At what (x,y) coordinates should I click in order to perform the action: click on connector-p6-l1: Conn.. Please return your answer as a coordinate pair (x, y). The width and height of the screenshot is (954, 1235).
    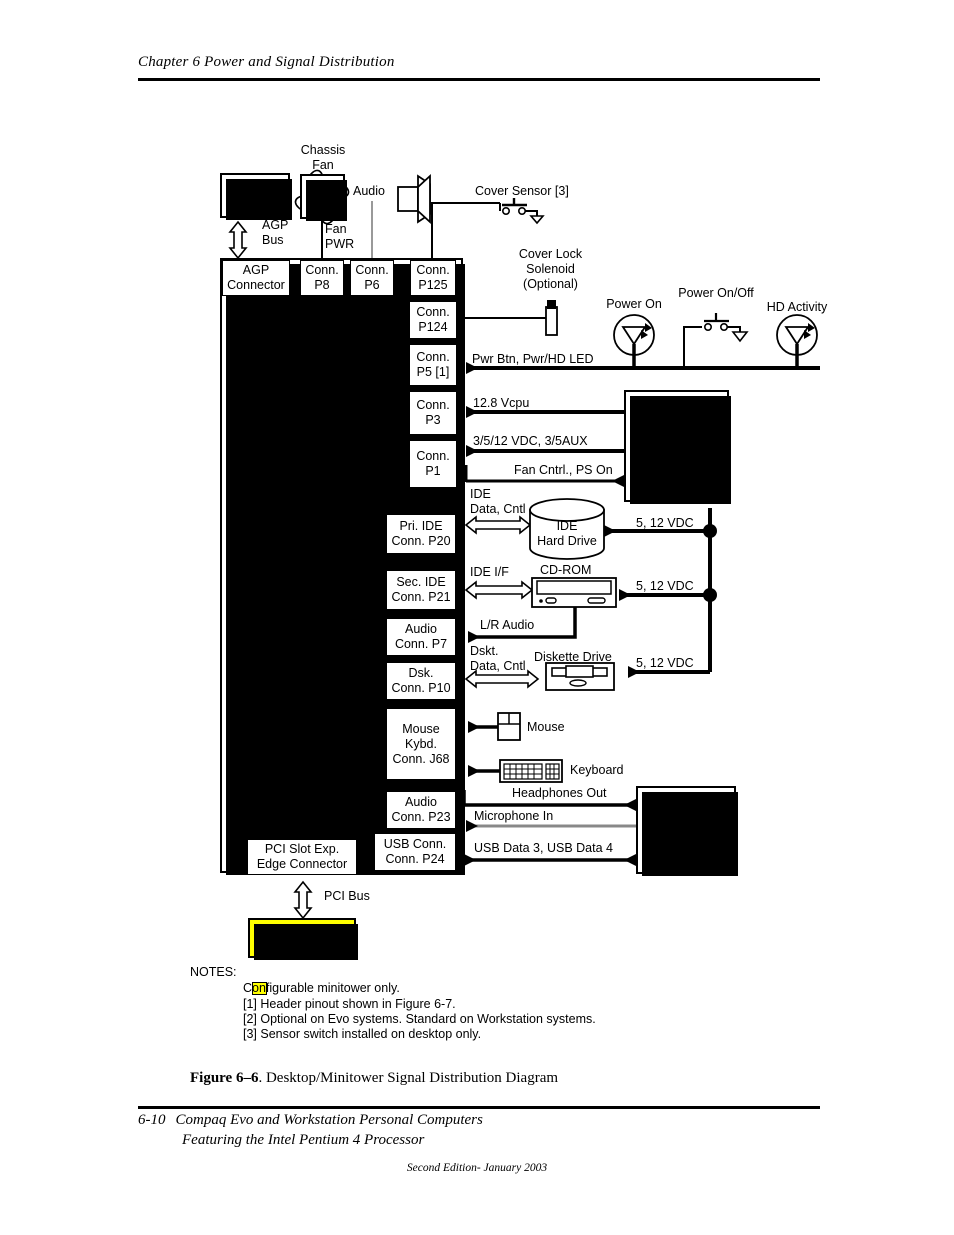
    Looking at the image, I should click on (372, 270).